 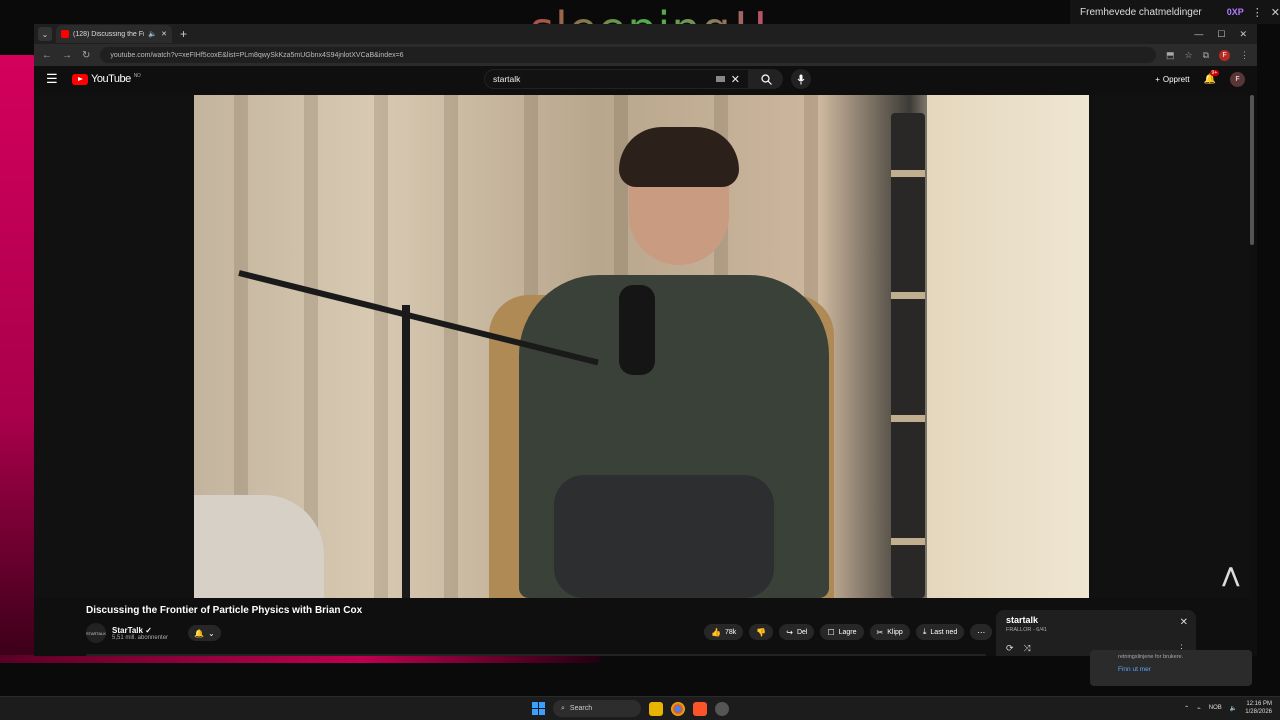 What do you see at coordinates (1206, 55) in the screenshot?
I see `extensions-icon: ⧉` at bounding box center [1206, 55].